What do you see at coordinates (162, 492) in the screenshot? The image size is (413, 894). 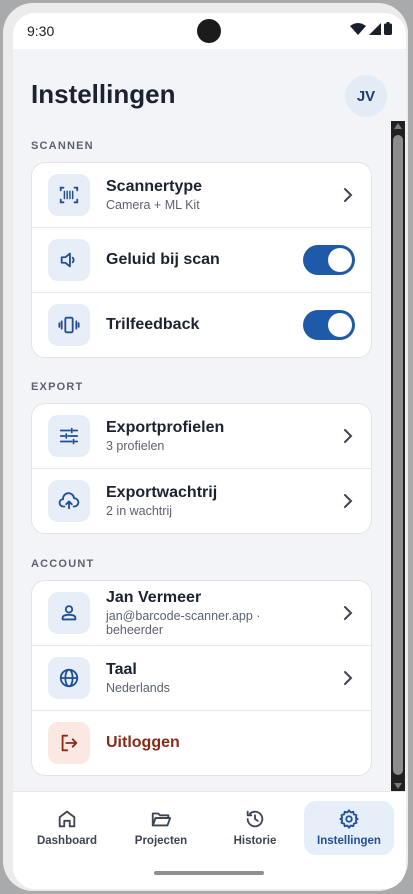 I see `row-title: Exportwachtrij` at bounding box center [162, 492].